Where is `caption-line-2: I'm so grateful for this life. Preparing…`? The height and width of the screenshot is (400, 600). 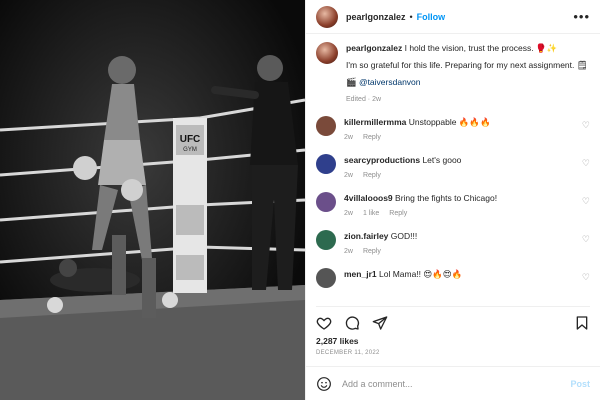 caption-line-2: I'm so grateful for this life. Preparing… is located at coordinates (467, 65).